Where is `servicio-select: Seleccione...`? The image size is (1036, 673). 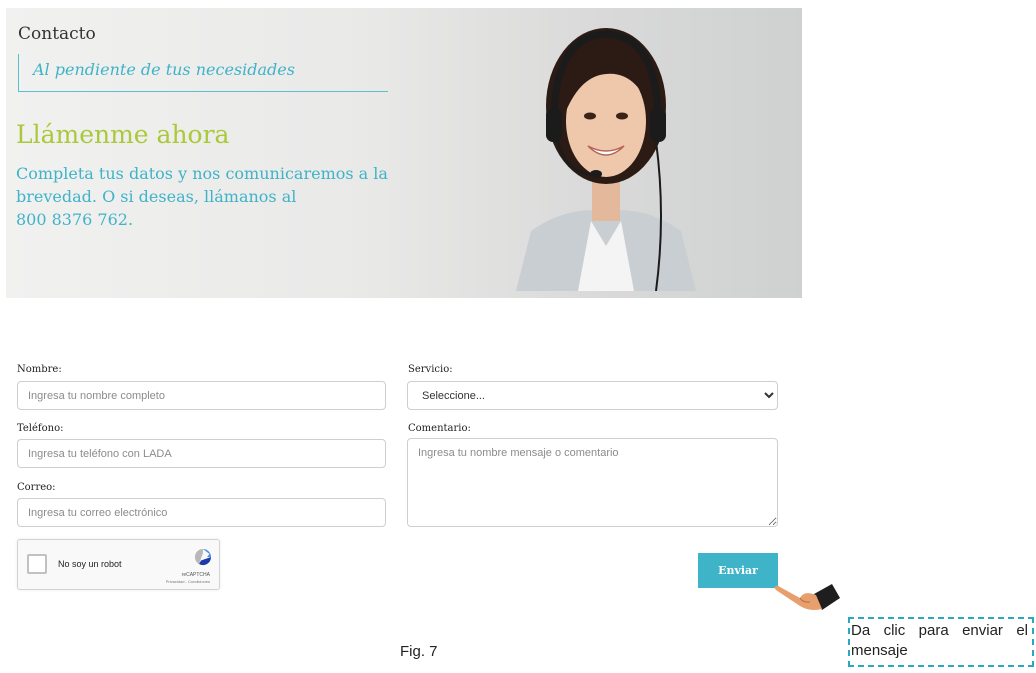 servicio-select: Seleccione... is located at coordinates (592, 395).